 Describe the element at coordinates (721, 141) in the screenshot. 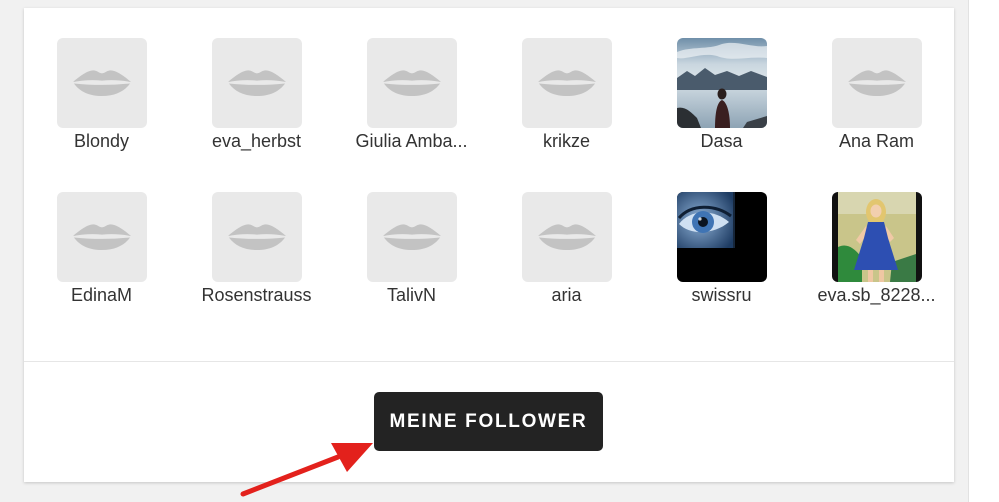

I see `follower-name: Dasa` at that location.